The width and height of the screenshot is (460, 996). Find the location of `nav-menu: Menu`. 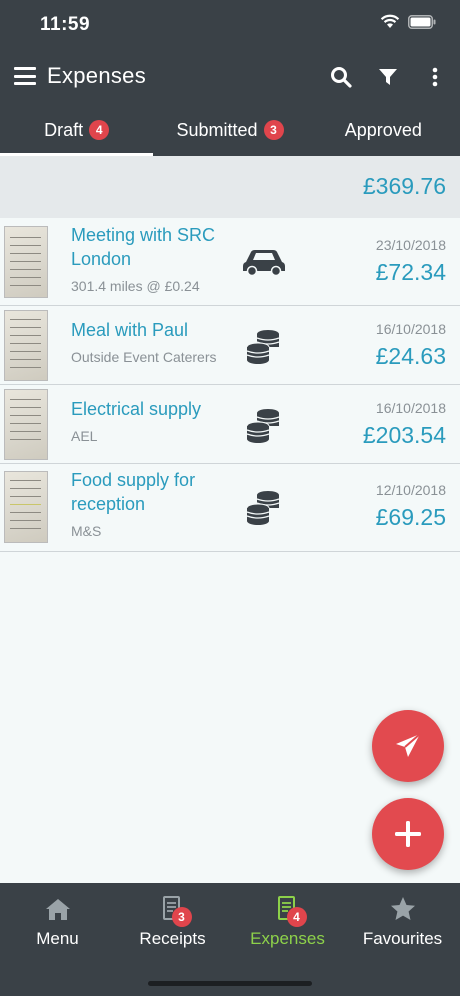

nav-menu: Menu is located at coordinates (57, 939).